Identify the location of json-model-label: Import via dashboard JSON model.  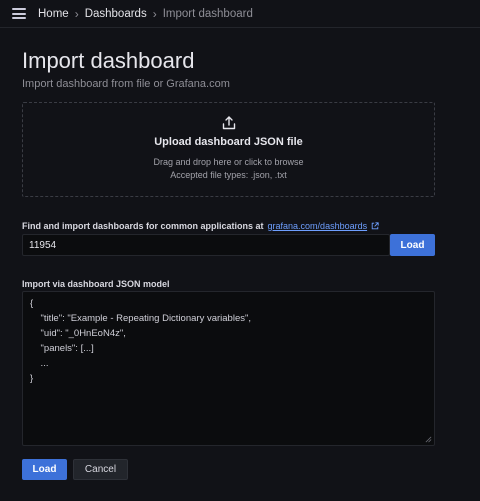
(96, 284).